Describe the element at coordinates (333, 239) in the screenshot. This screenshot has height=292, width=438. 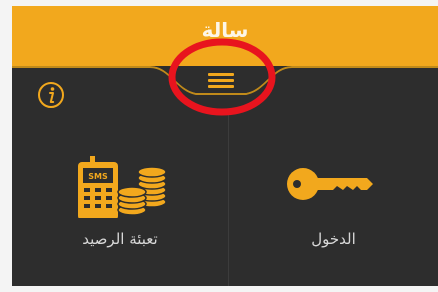
I see `login-label: الدخول` at that location.